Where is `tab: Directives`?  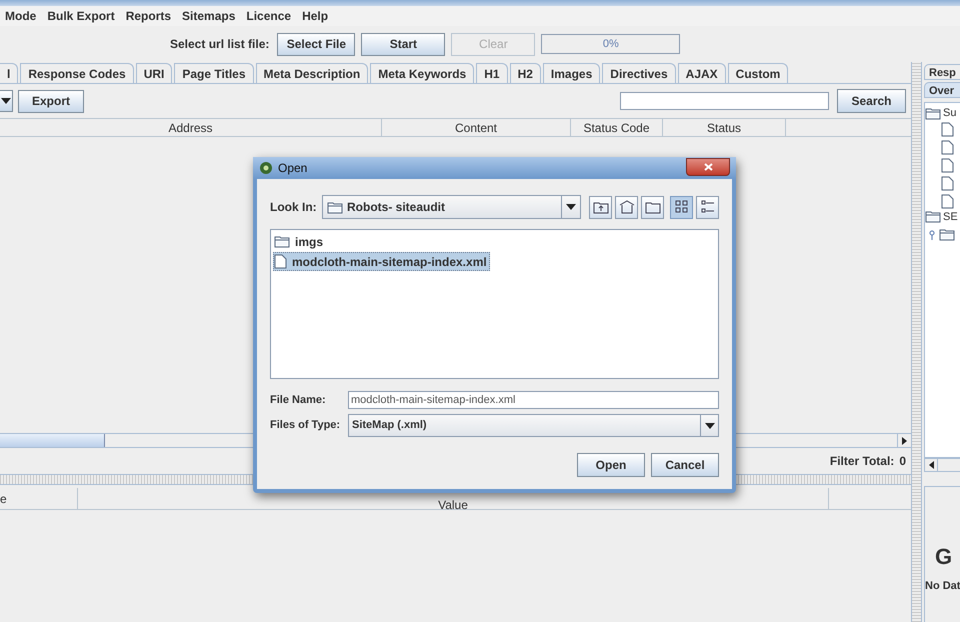
tab: Directives is located at coordinates (639, 73).